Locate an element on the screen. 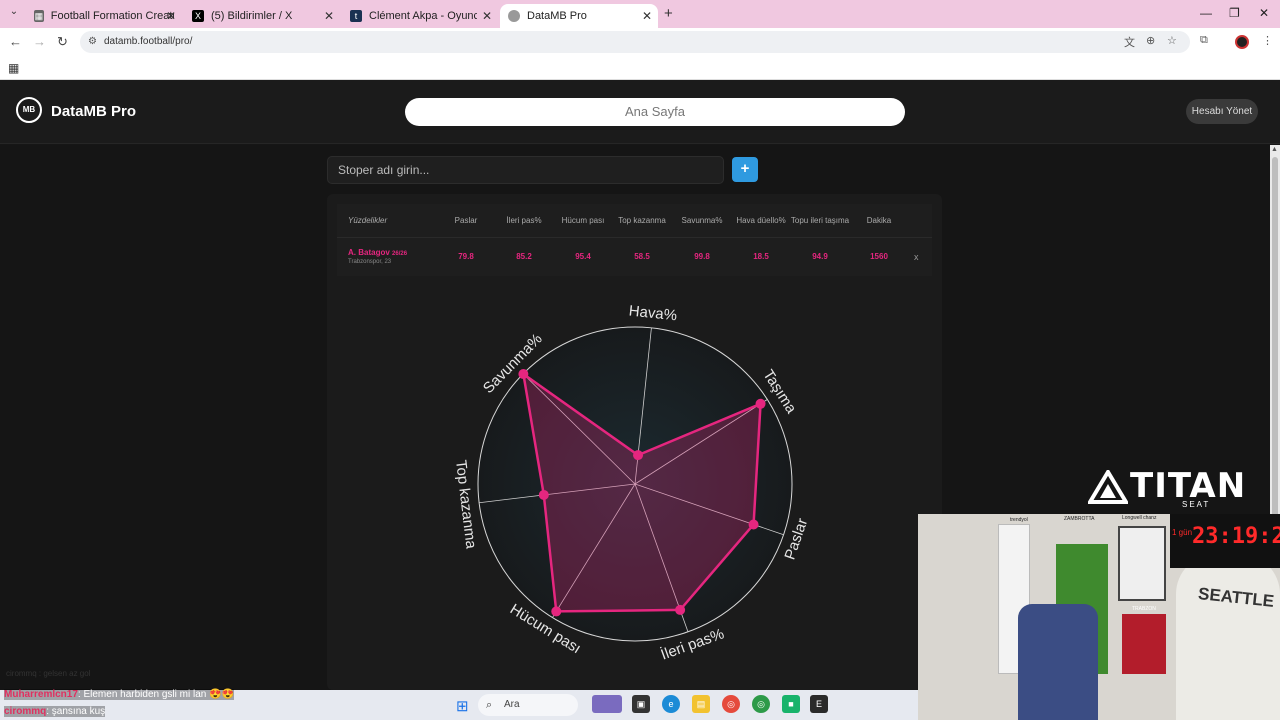  webcam-label: ZAMBROTTA is located at coordinates (1079, 519).